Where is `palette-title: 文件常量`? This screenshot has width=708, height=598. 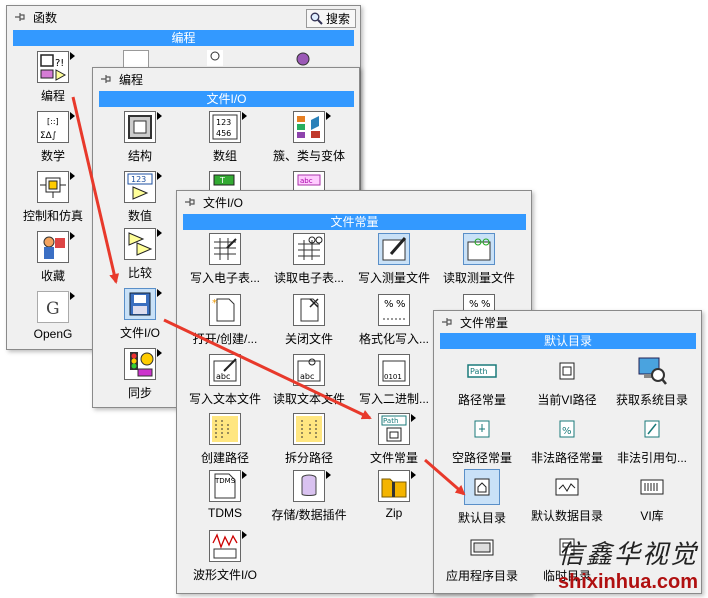
palette-title: 文件常量 is located at coordinates (484, 322).